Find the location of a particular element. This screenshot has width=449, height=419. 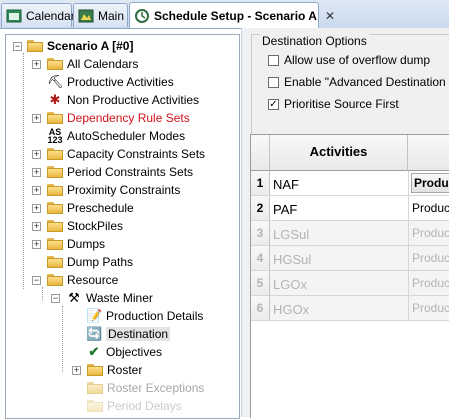

tree-item-label: Roster is located at coordinates (125, 370).